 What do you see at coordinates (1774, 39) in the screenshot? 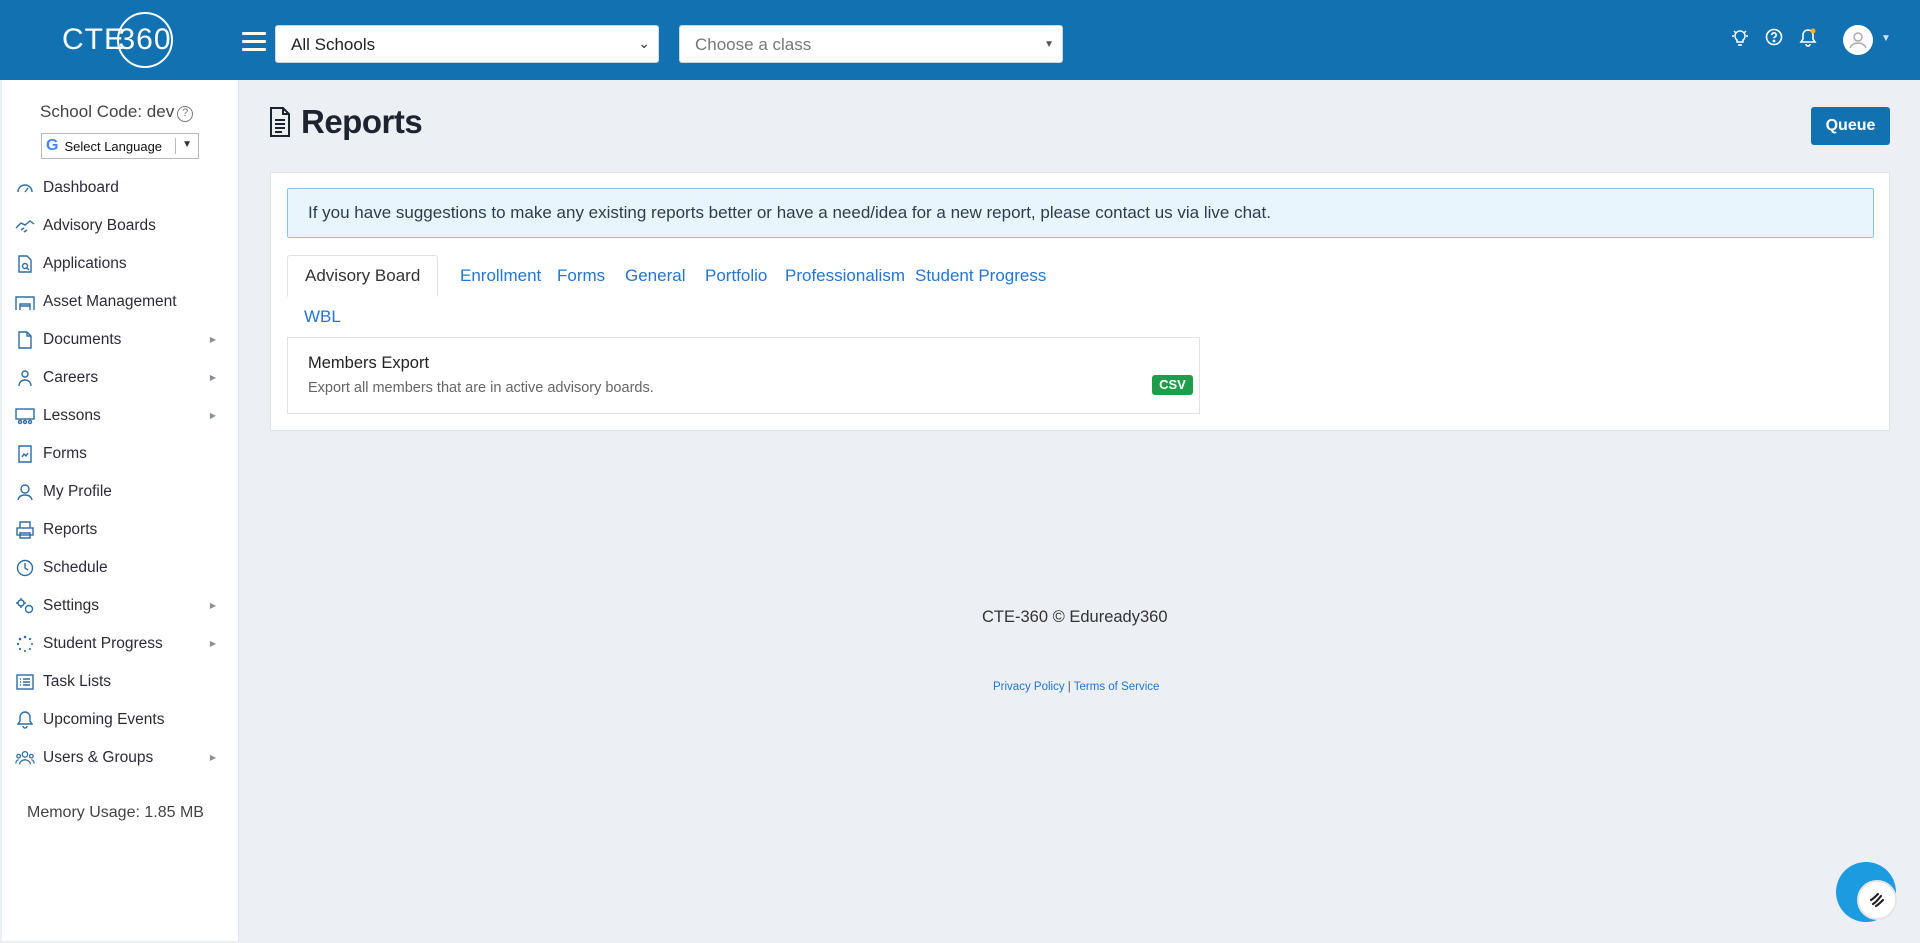
I see `help-icon` at bounding box center [1774, 39].